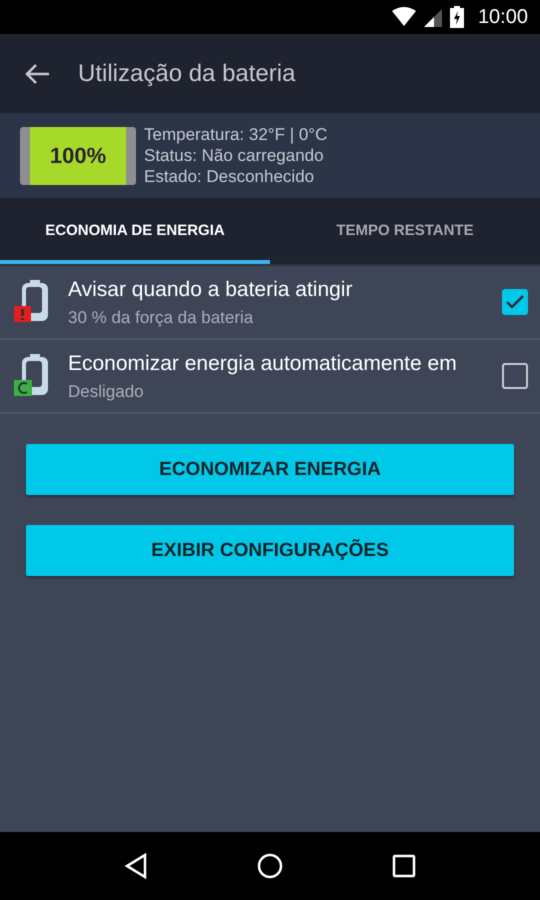 The width and height of the screenshot is (540, 900). Describe the element at coordinates (187, 74) in the screenshot. I see `screen-title: Utilização da bateria` at that location.